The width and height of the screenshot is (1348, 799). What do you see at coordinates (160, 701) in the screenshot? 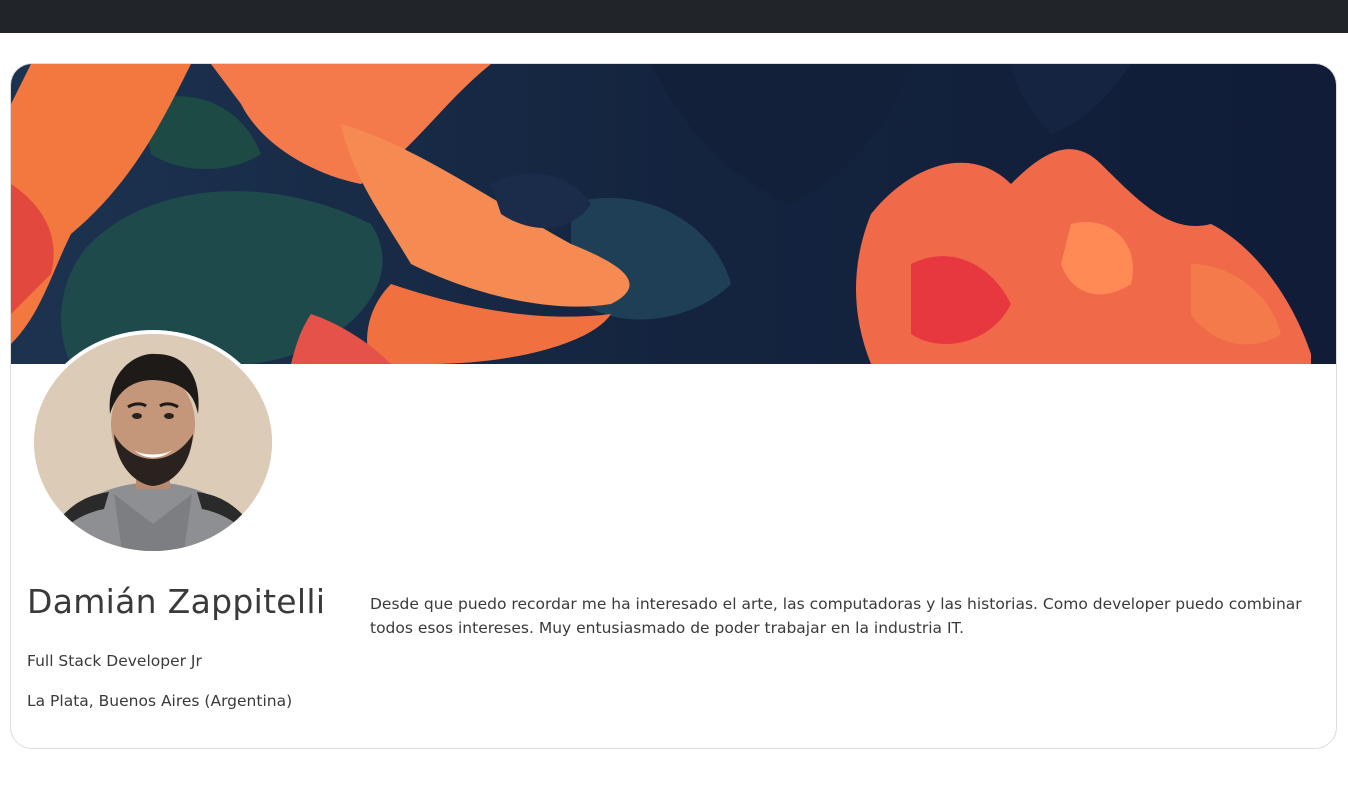
I see `profile-location: La Plata, Buenos Aires (Argentina)` at bounding box center [160, 701].